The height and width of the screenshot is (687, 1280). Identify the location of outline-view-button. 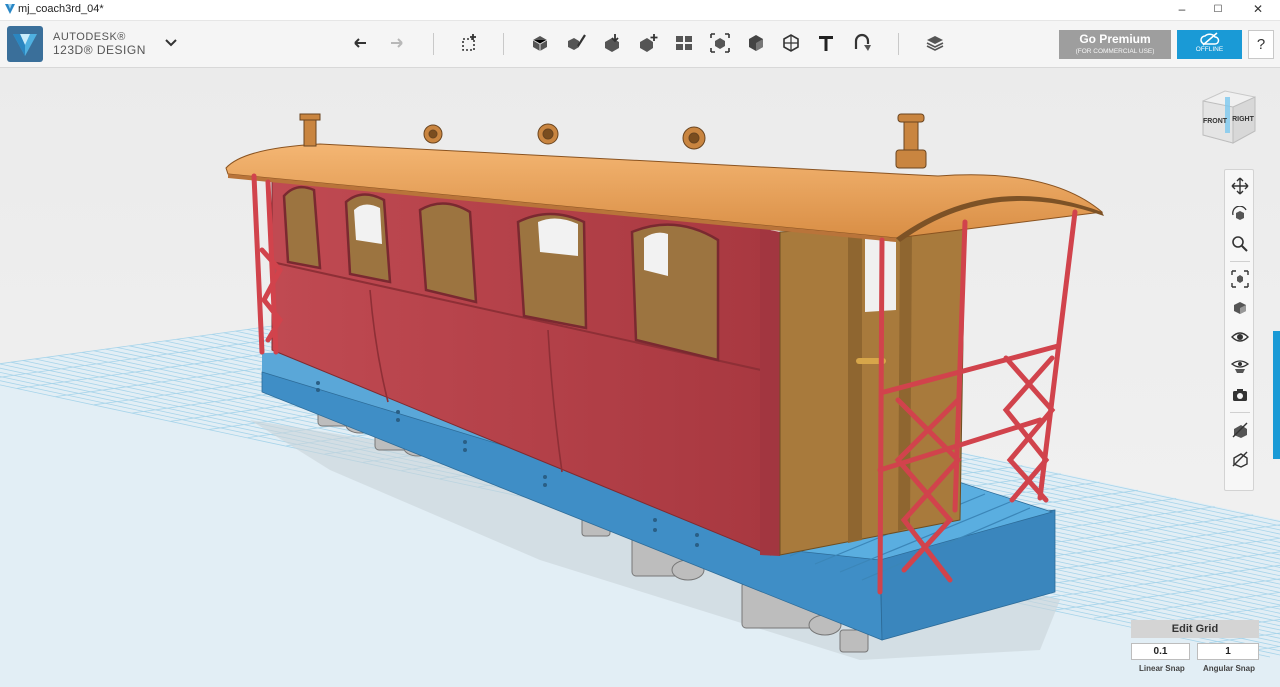
(1240, 459).